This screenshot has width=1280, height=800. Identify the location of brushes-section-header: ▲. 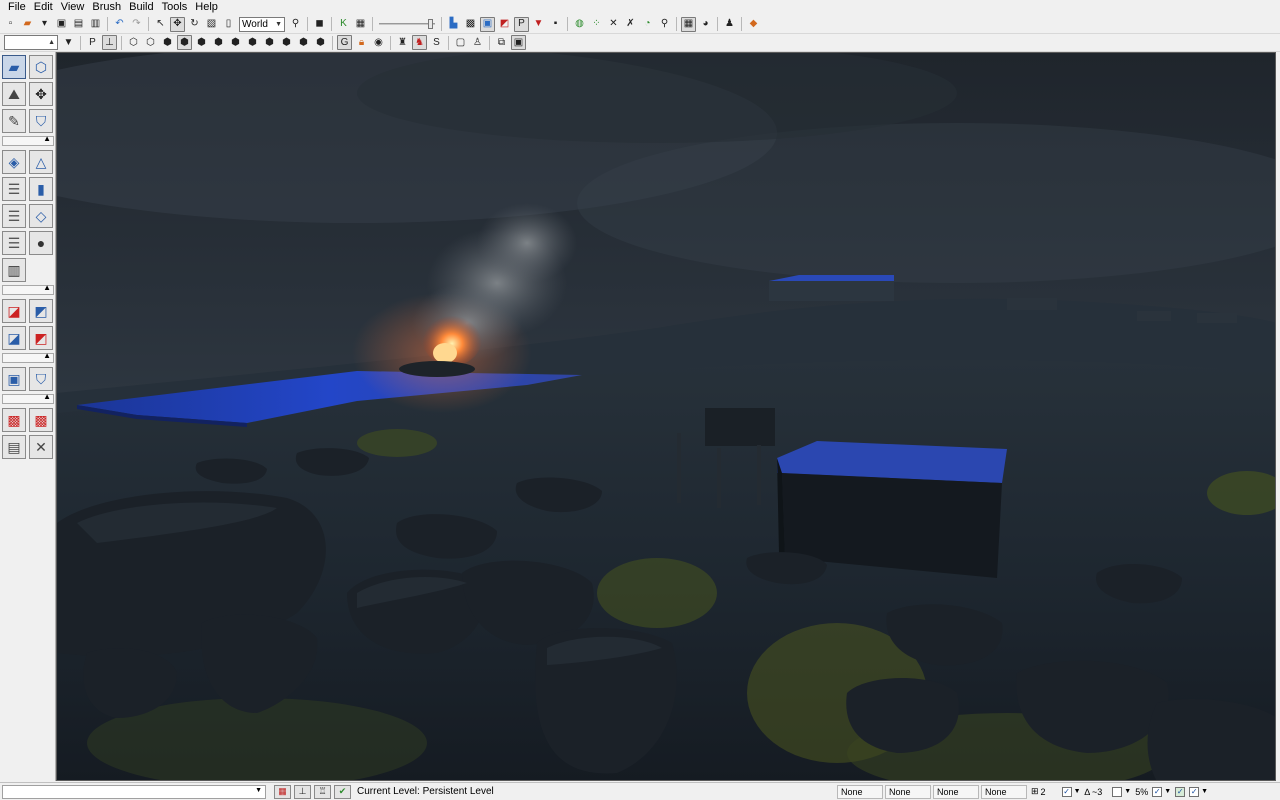
(28, 140).